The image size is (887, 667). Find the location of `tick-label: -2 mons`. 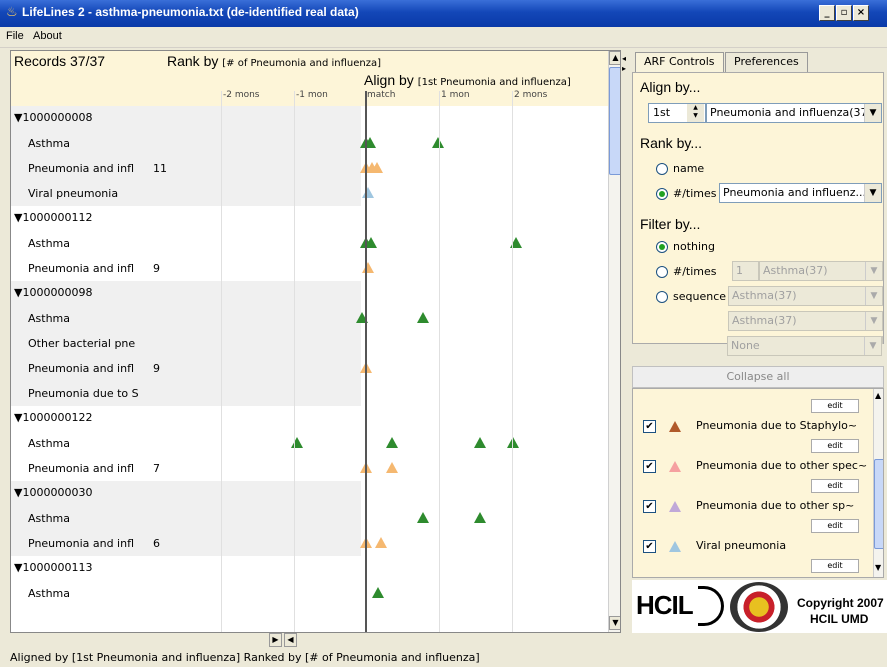

tick-label: -2 mons is located at coordinates (241, 95).